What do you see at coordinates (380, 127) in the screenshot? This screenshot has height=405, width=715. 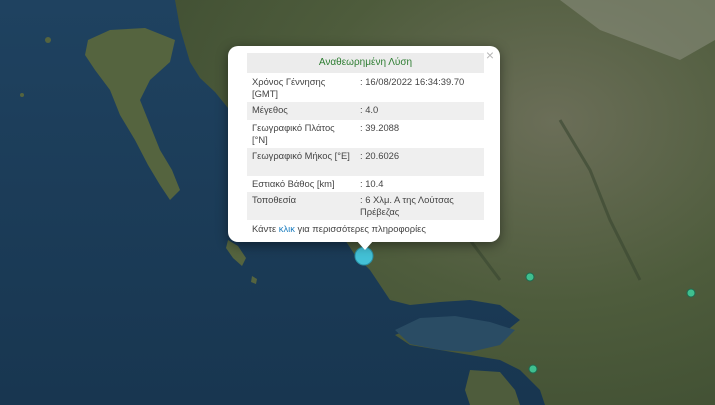 I see `latitude-value: : 39.2088` at bounding box center [380, 127].